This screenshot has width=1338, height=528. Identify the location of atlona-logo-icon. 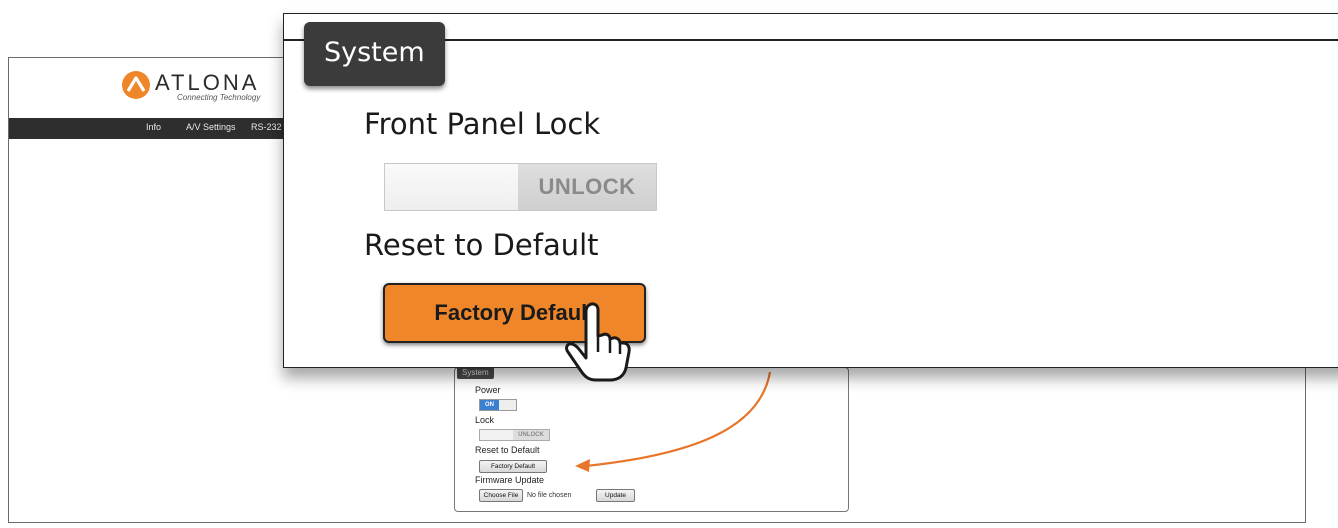
(136, 85).